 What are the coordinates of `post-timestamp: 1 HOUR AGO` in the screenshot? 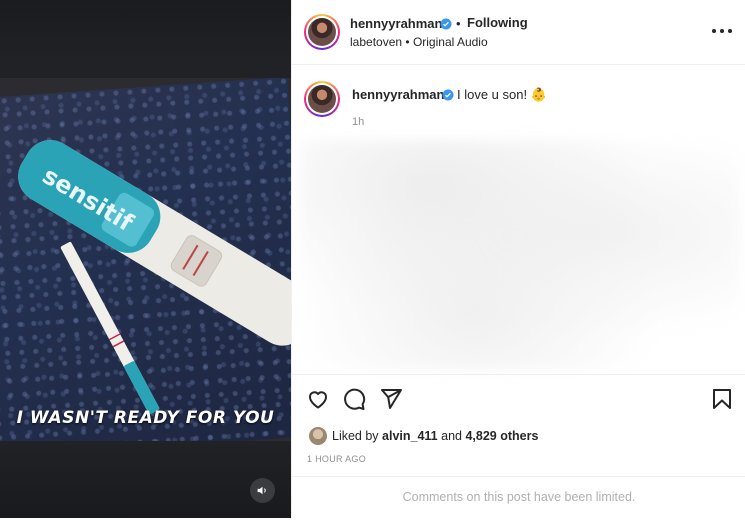 It's located at (336, 459).